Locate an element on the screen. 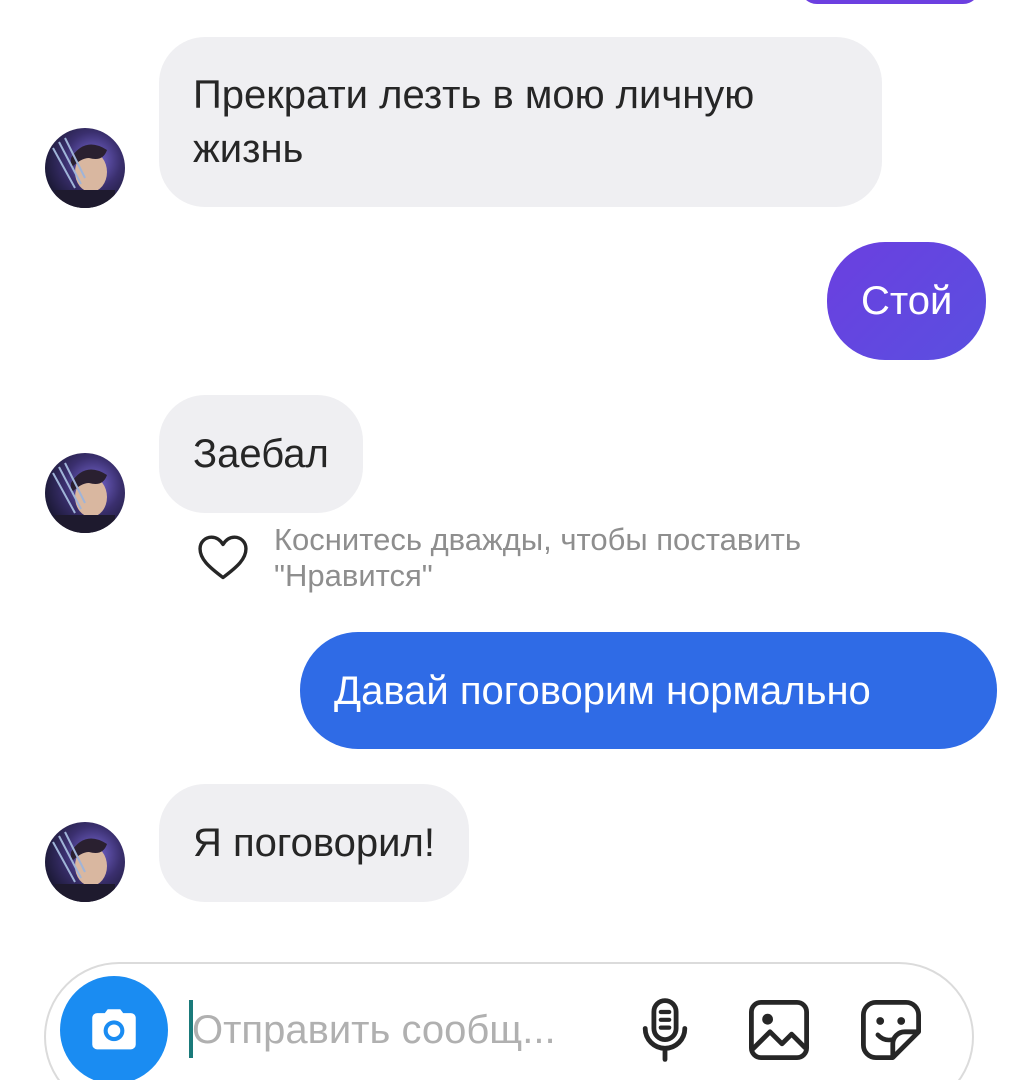 This screenshot has height=1080, width=1018. camera-button is located at coordinates (114, 1028).